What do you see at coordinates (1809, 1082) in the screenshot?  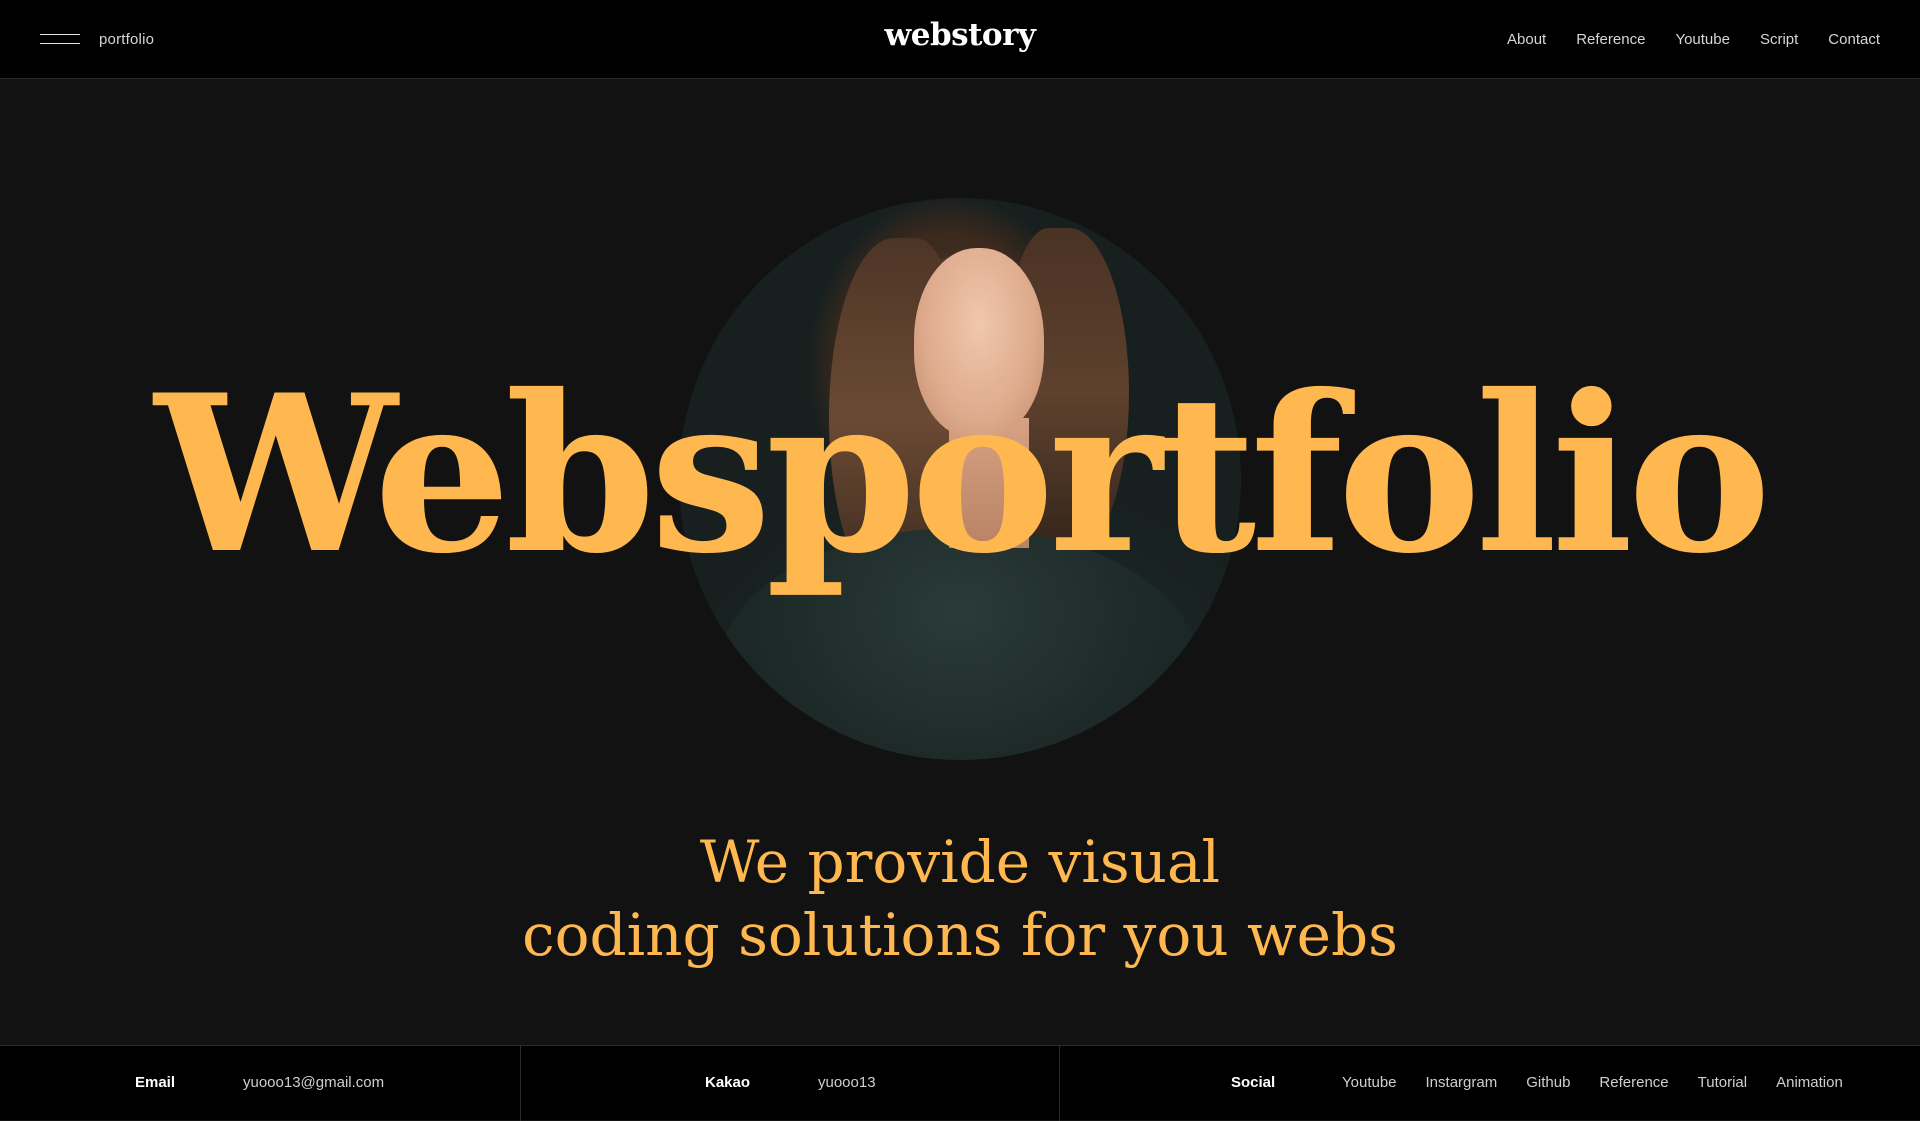 I see `social-link-animation: Animation` at bounding box center [1809, 1082].